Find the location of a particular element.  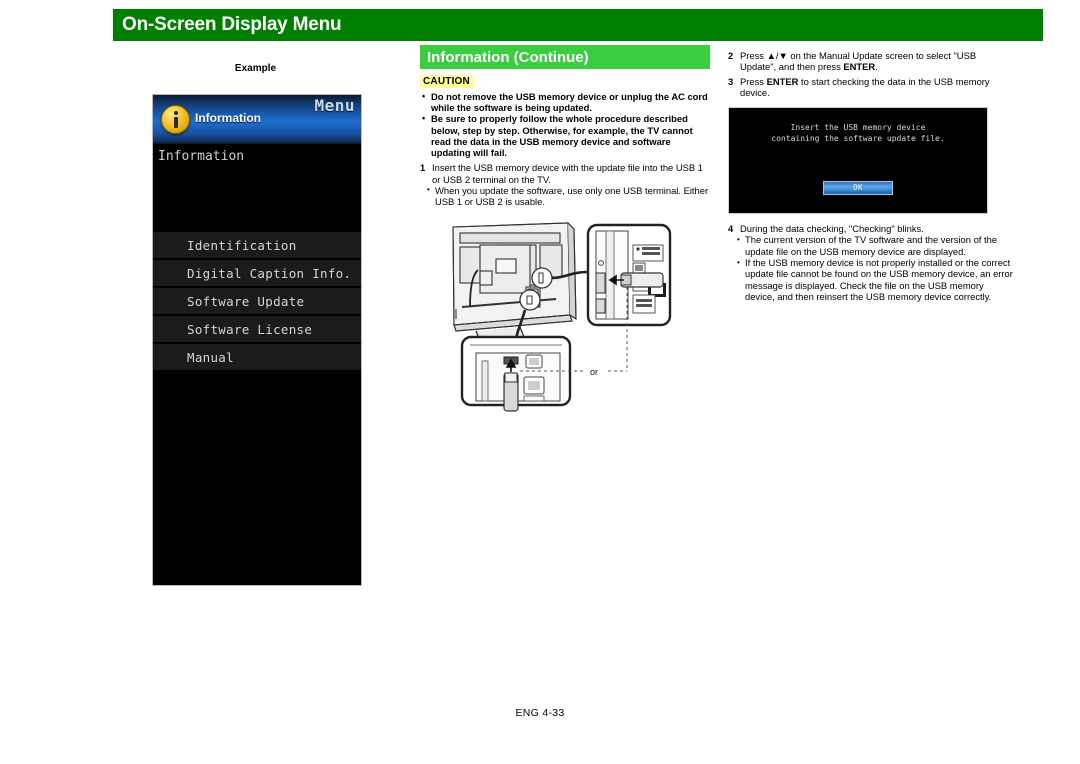

ok-button: OK is located at coordinates (858, 188).